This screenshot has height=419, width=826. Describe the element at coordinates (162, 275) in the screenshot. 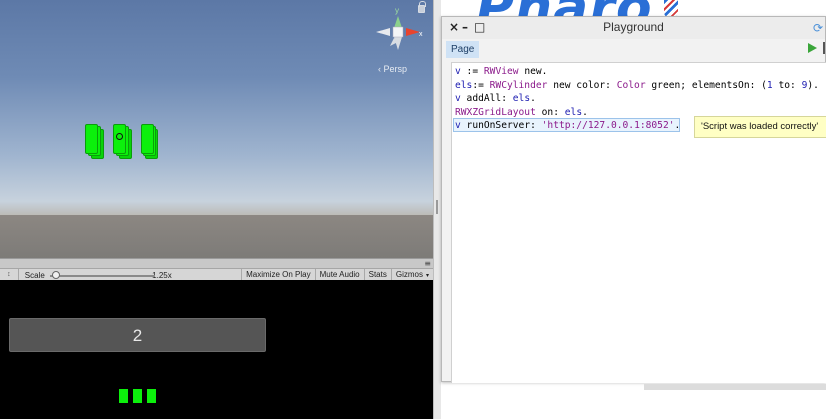

I see `scale-value: 1.25x` at that location.